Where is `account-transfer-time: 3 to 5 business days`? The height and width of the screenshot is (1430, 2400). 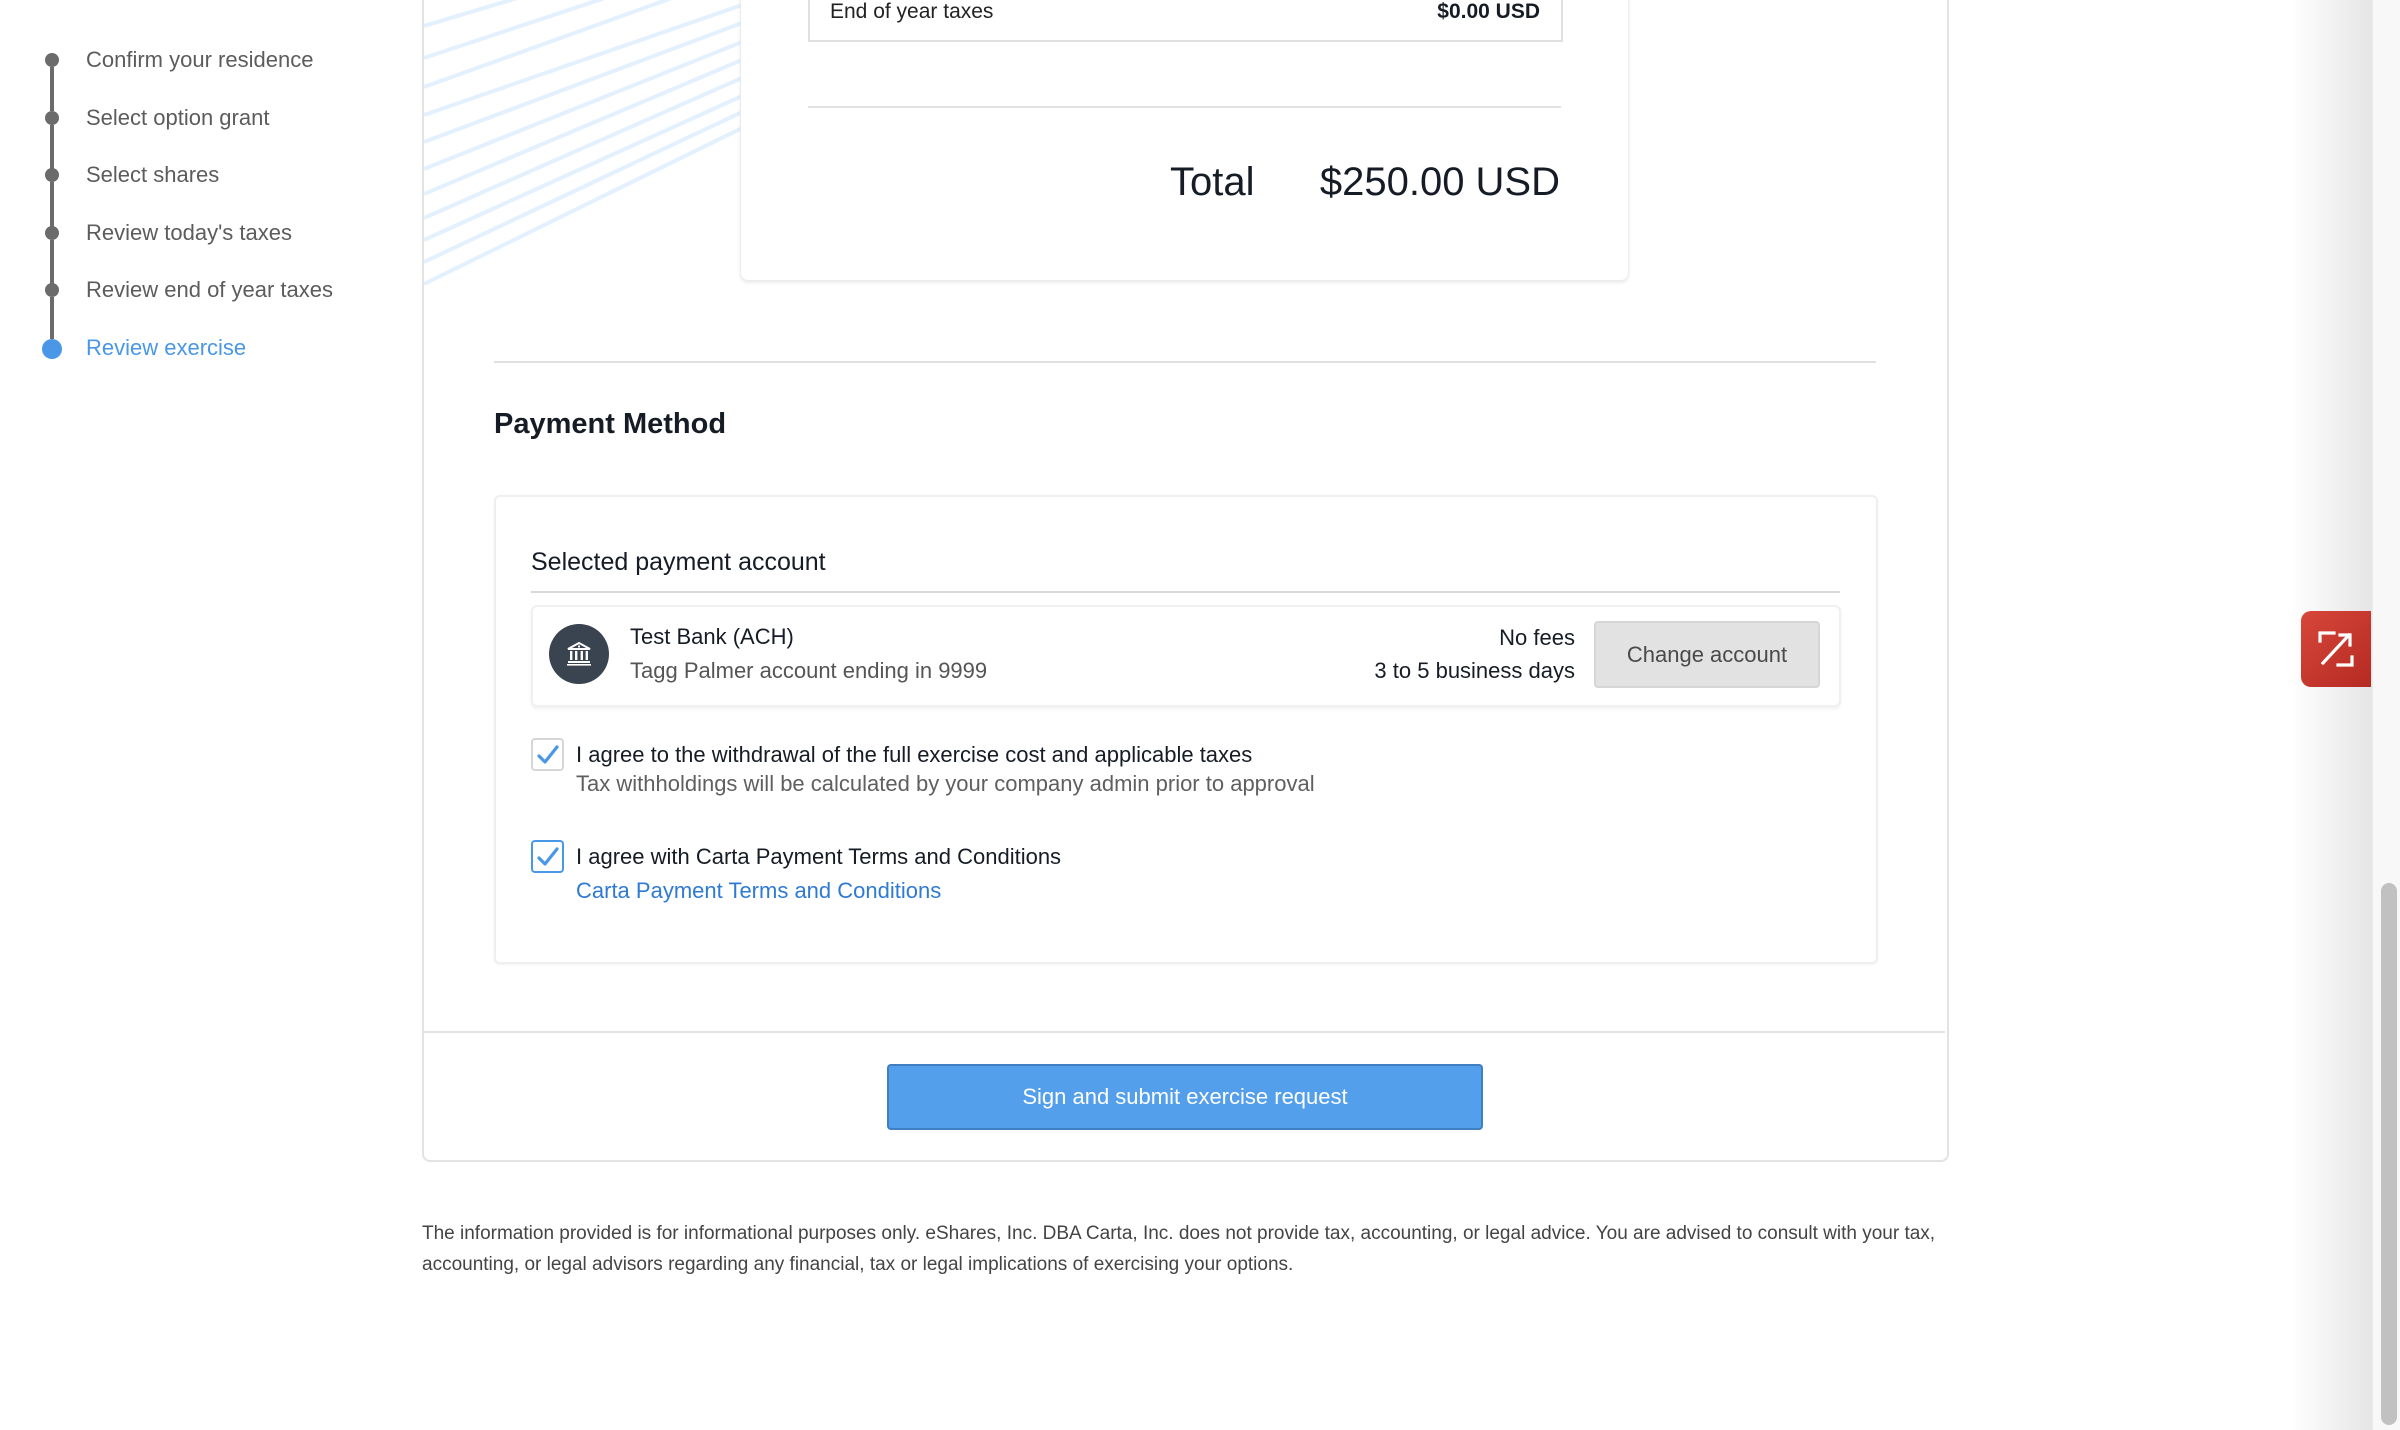 account-transfer-time: 3 to 5 business days is located at coordinates (1474, 670).